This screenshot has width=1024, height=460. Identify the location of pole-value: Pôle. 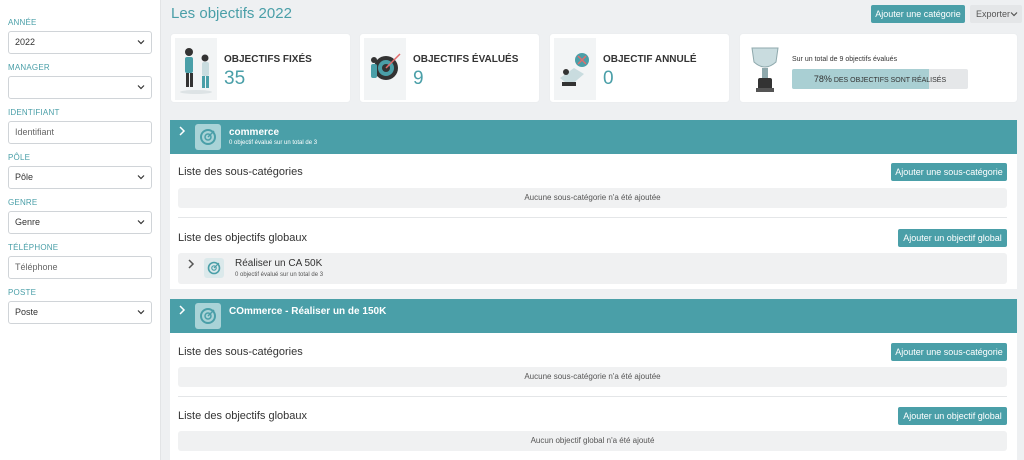
(24, 177).